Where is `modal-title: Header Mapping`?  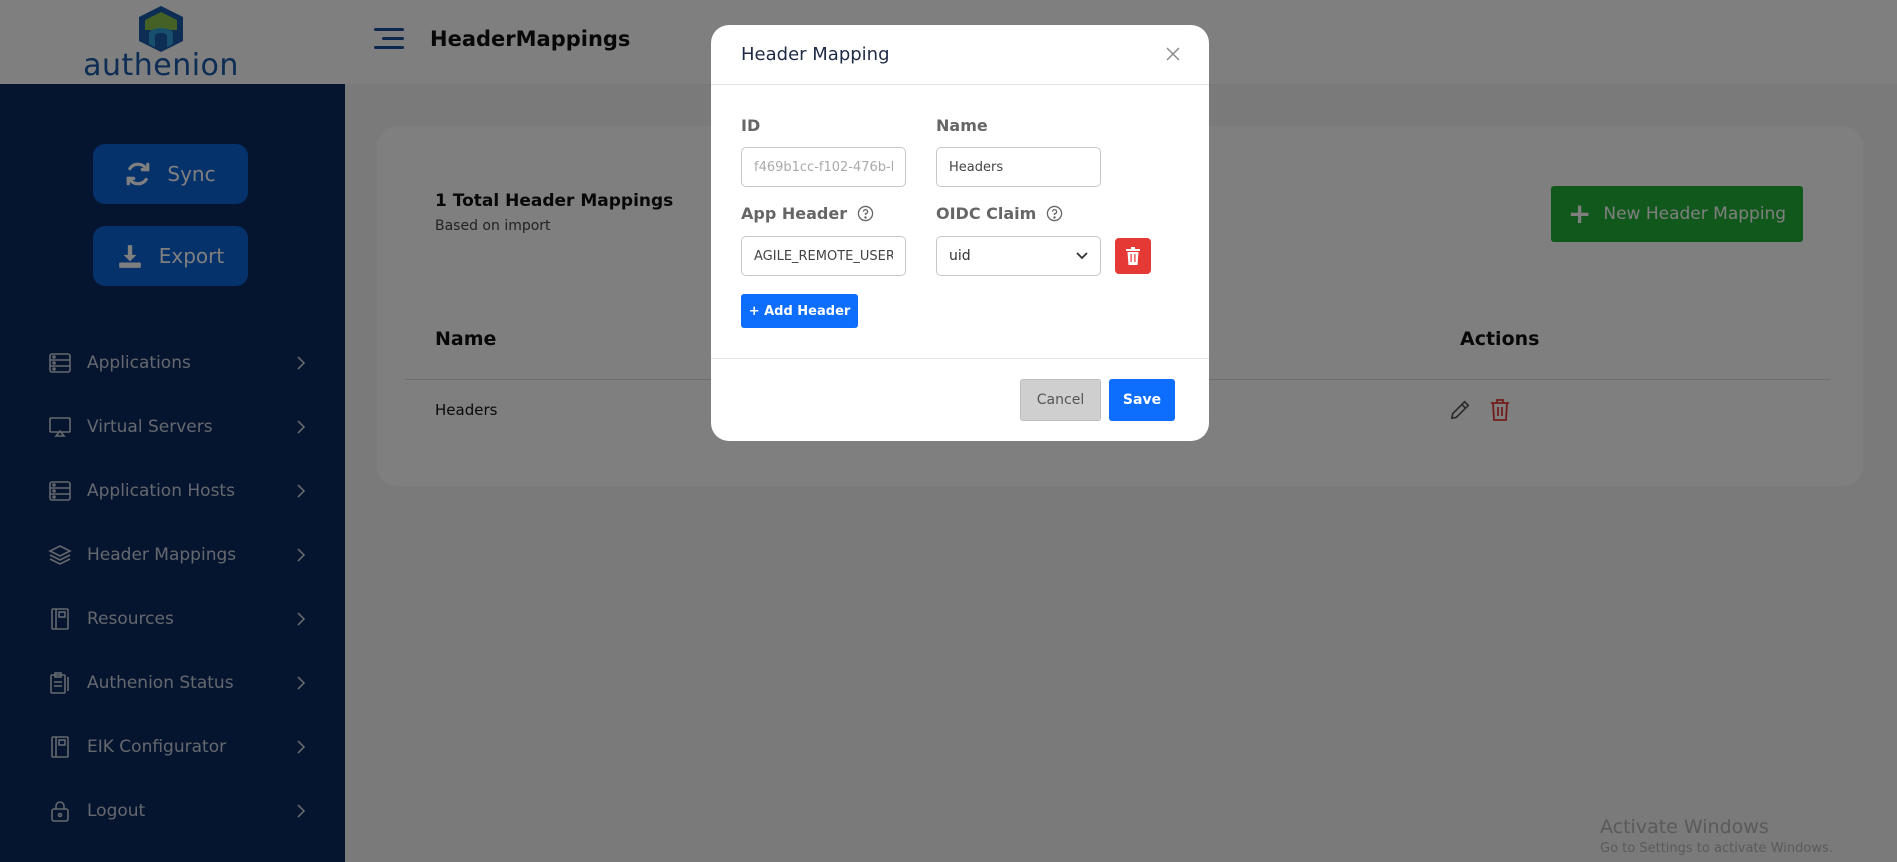
modal-title: Header Mapping is located at coordinates (815, 54).